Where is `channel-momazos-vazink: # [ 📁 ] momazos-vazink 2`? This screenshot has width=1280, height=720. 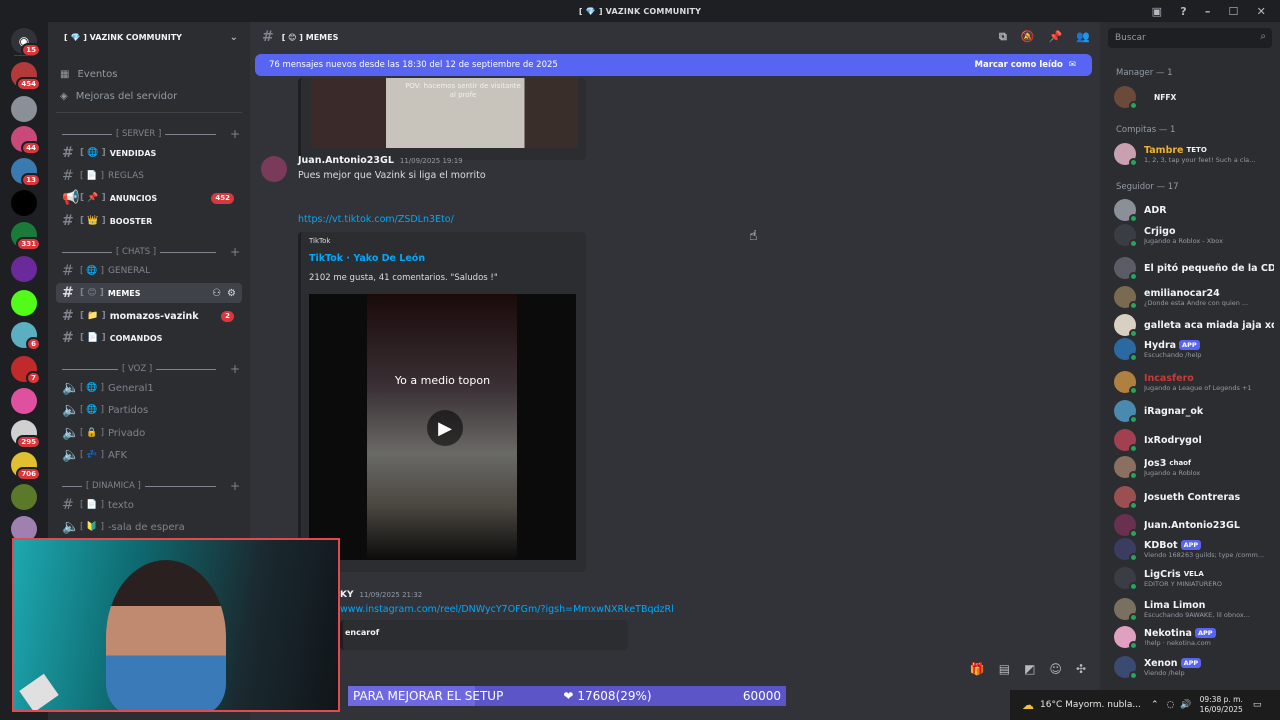 channel-momazos-vazink: # [ 📁 ] momazos-vazink 2 is located at coordinates (149, 316).